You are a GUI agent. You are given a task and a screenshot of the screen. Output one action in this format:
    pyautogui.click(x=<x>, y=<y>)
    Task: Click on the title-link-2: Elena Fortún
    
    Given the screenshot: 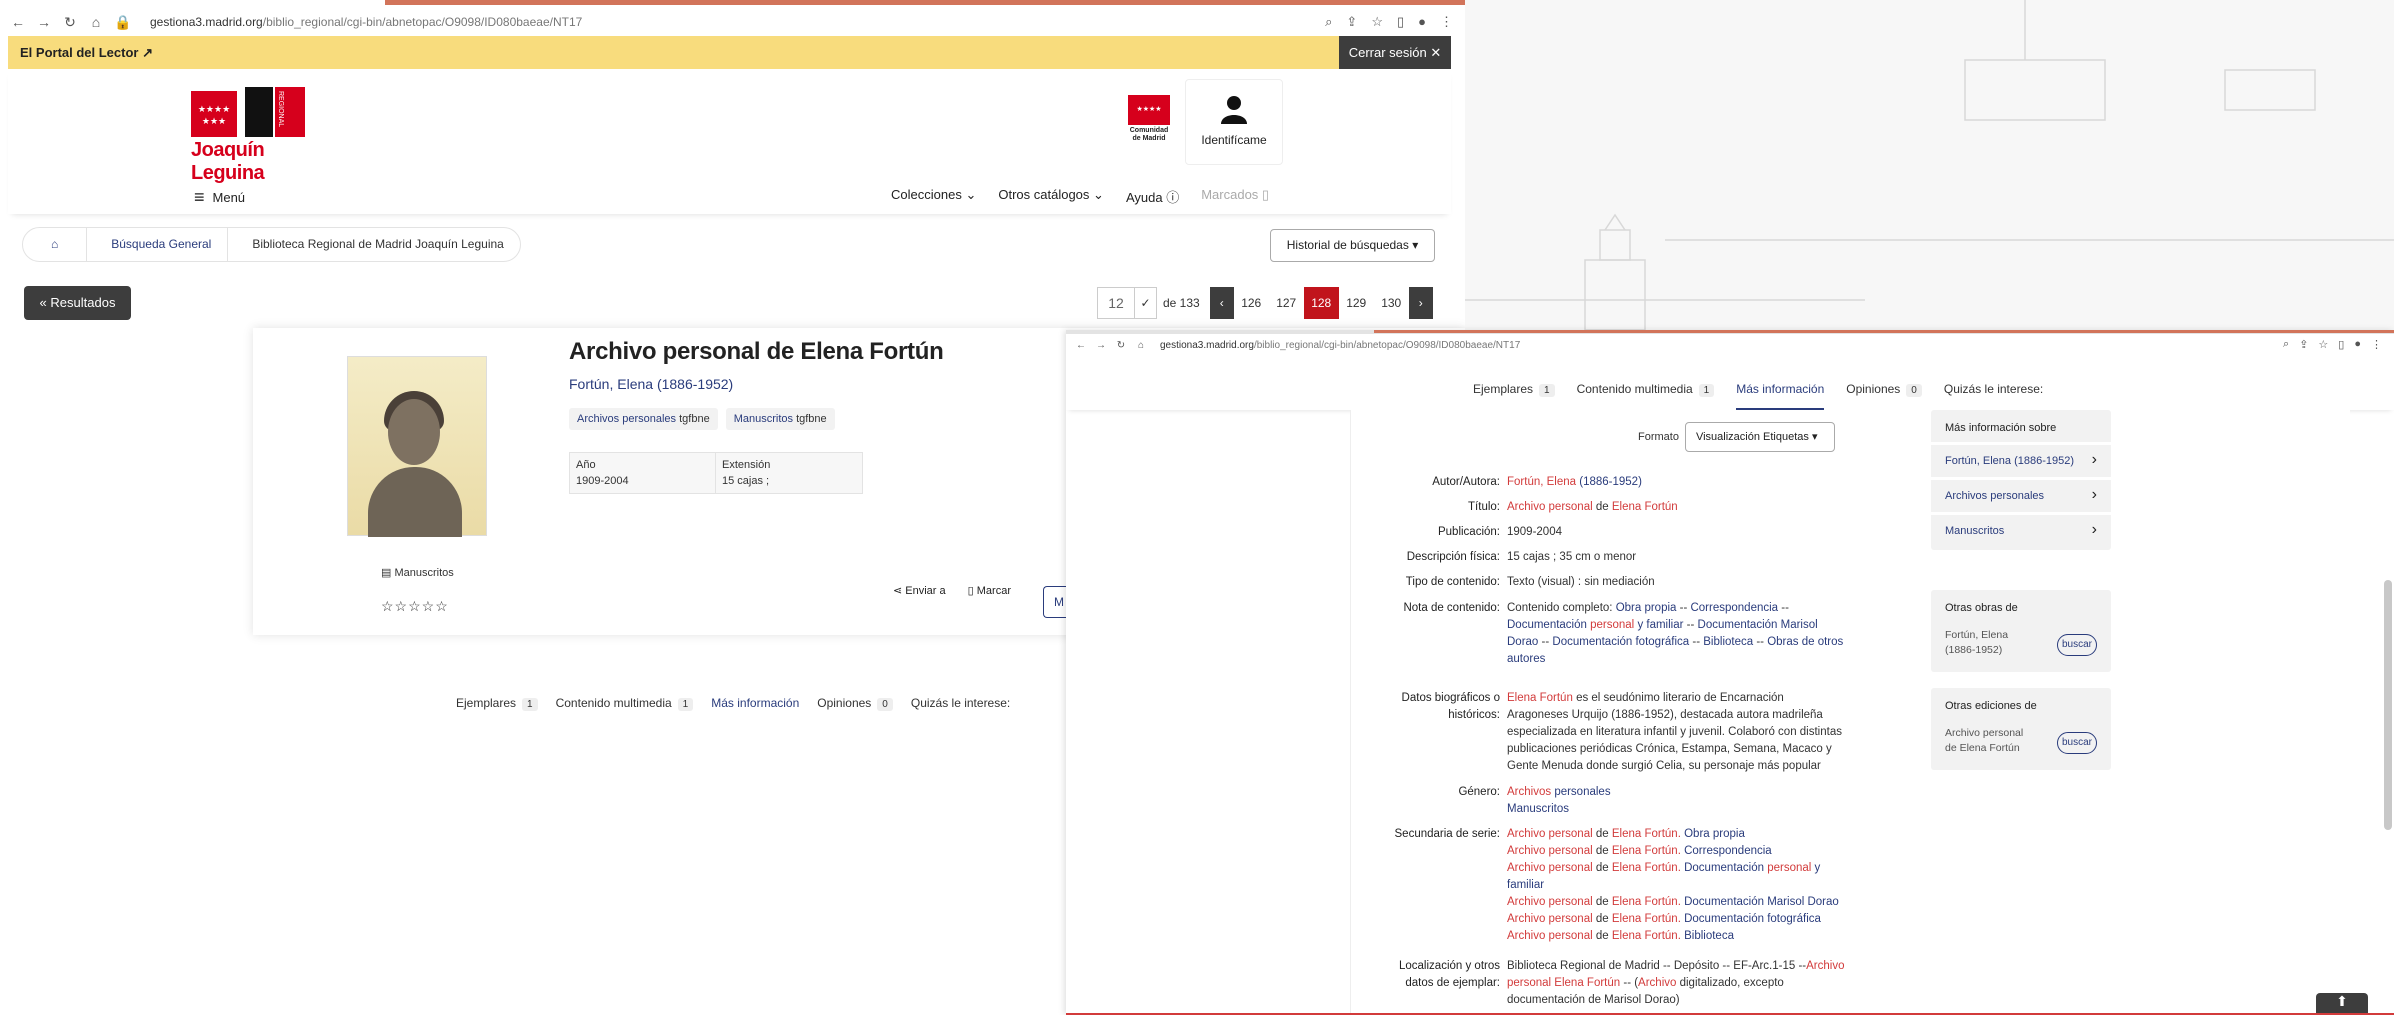 What is the action you would take?
    pyautogui.click(x=1645, y=507)
    